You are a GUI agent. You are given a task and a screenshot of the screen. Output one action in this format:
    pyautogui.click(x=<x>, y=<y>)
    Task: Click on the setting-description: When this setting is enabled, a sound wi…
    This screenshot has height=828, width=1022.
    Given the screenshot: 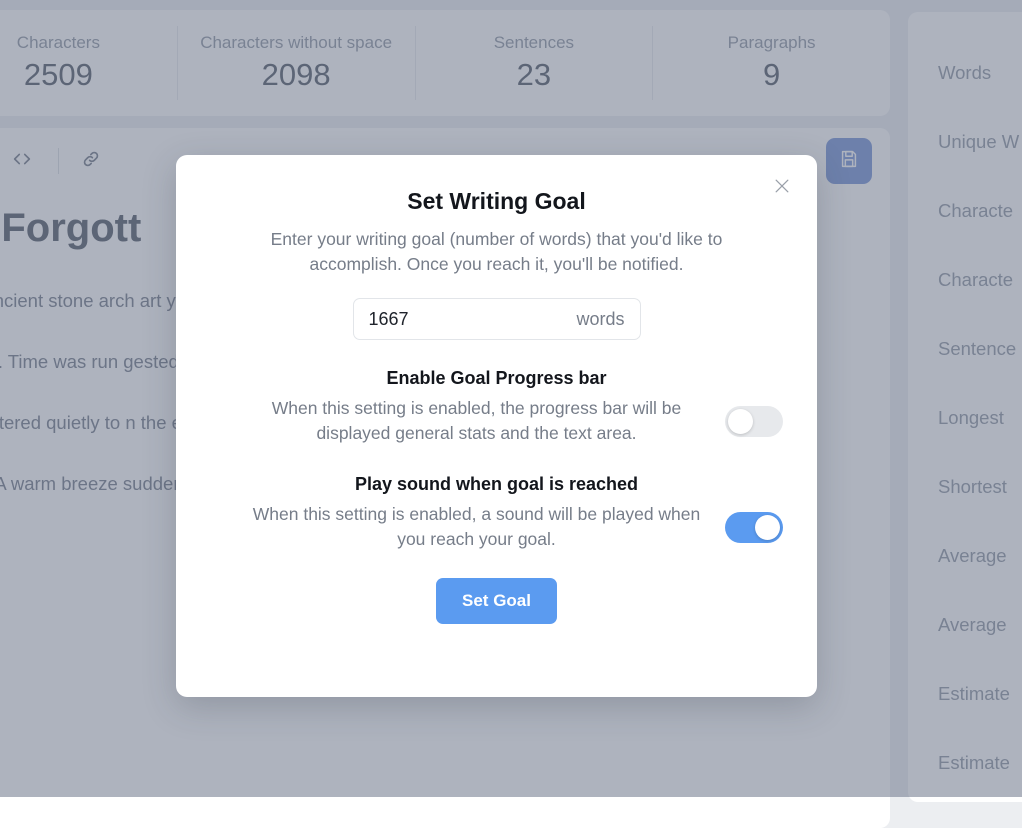 What is the action you would take?
    pyautogui.click(x=476, y=526)
    